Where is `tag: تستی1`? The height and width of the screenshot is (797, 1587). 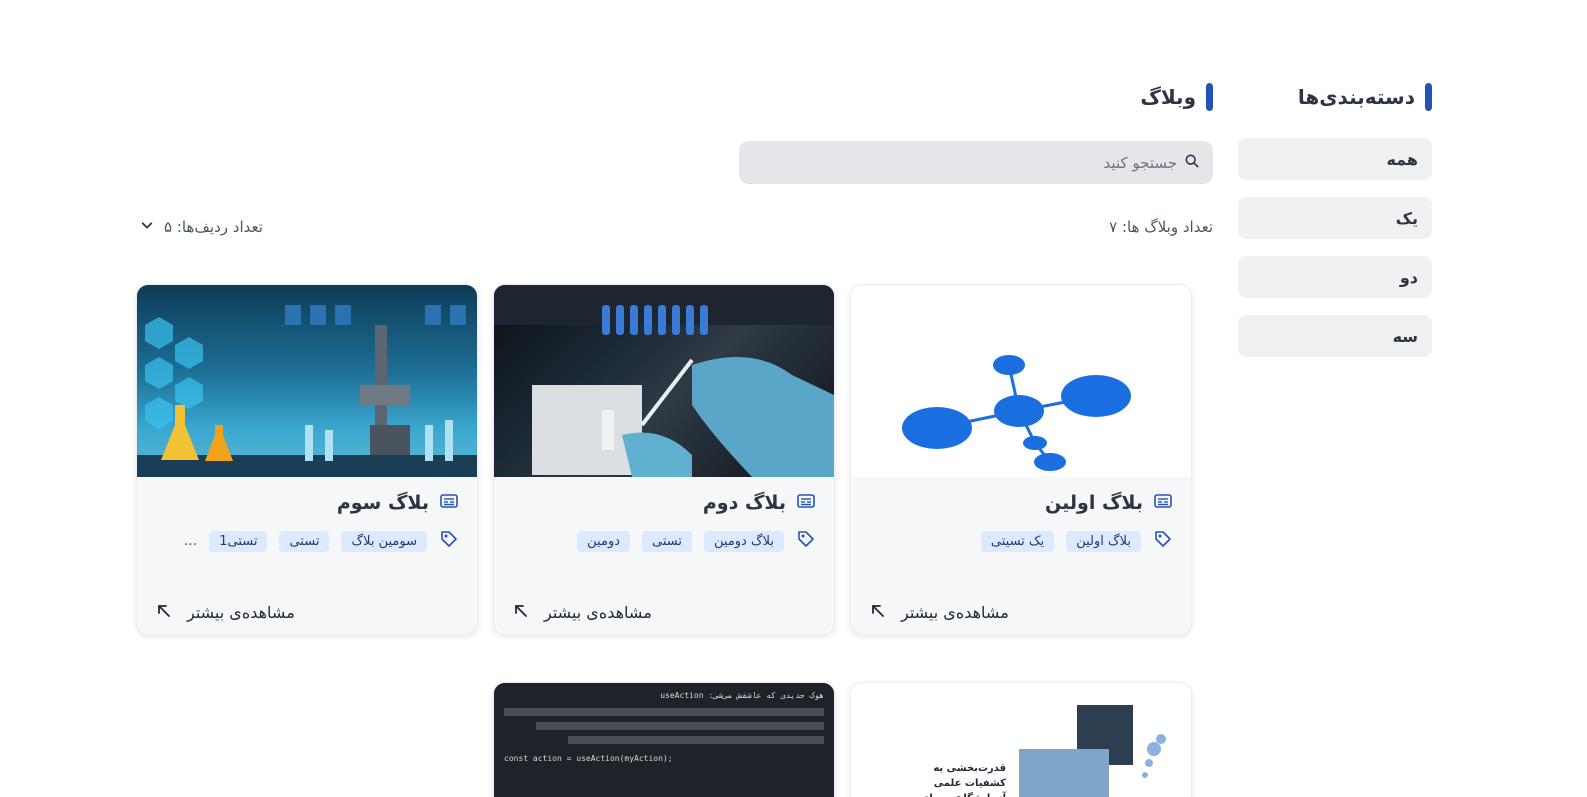
tag: تستی1 is located at coordinates (238, 541).